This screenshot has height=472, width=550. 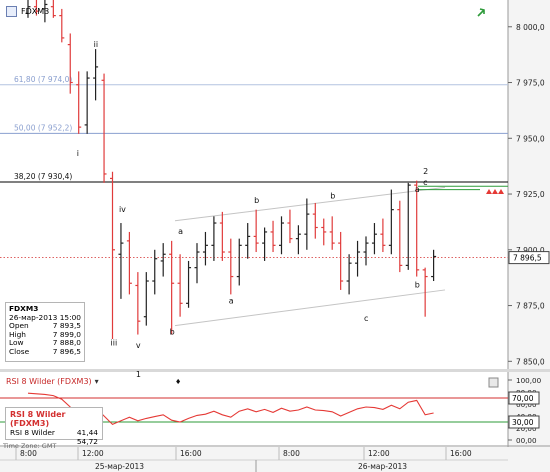 What do you see at coordinates (530, 27) in the screenshot?
I see `price-tick-label: 8 000,0` at bounding box center [530, 27].